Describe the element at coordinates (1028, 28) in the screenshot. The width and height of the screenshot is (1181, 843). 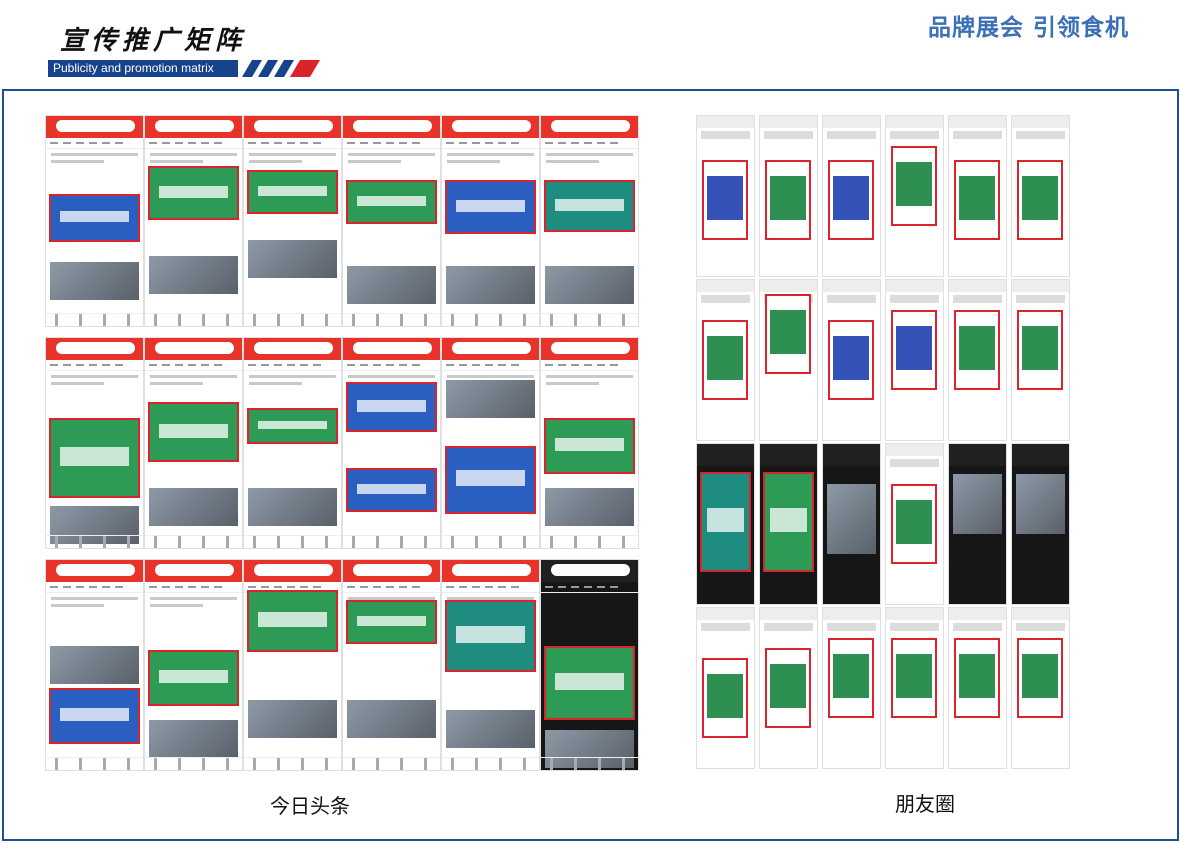
I see `slogan: 品牌展会 引领食机` at that location.